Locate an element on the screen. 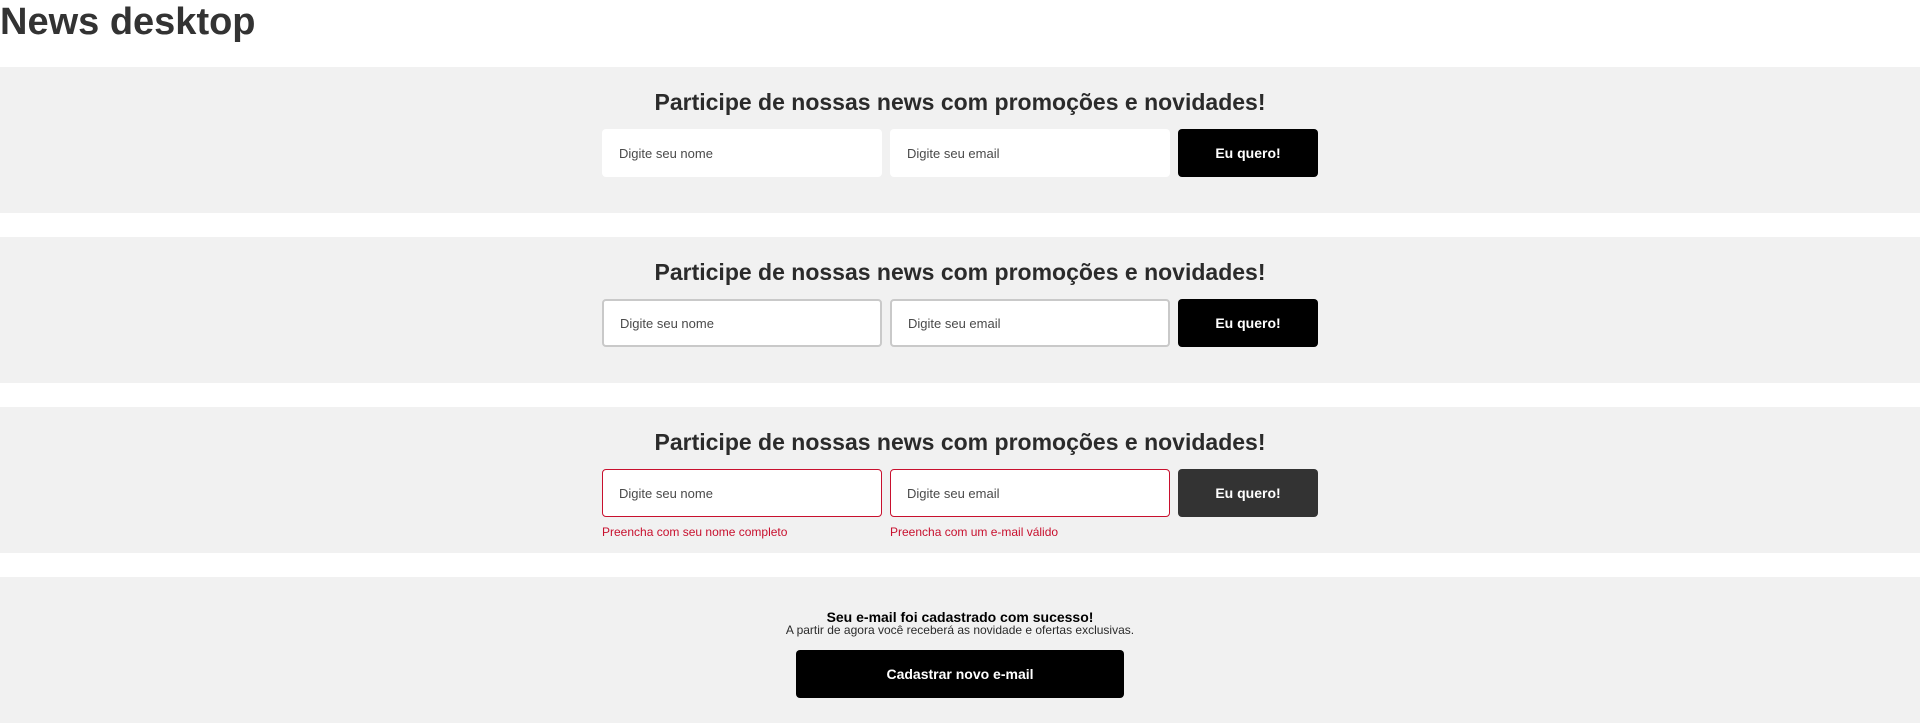 The width and height of the screenshot is (1920, 723). name-error-message: Preencha com seu nome completo is located at coordinates (695, 532).